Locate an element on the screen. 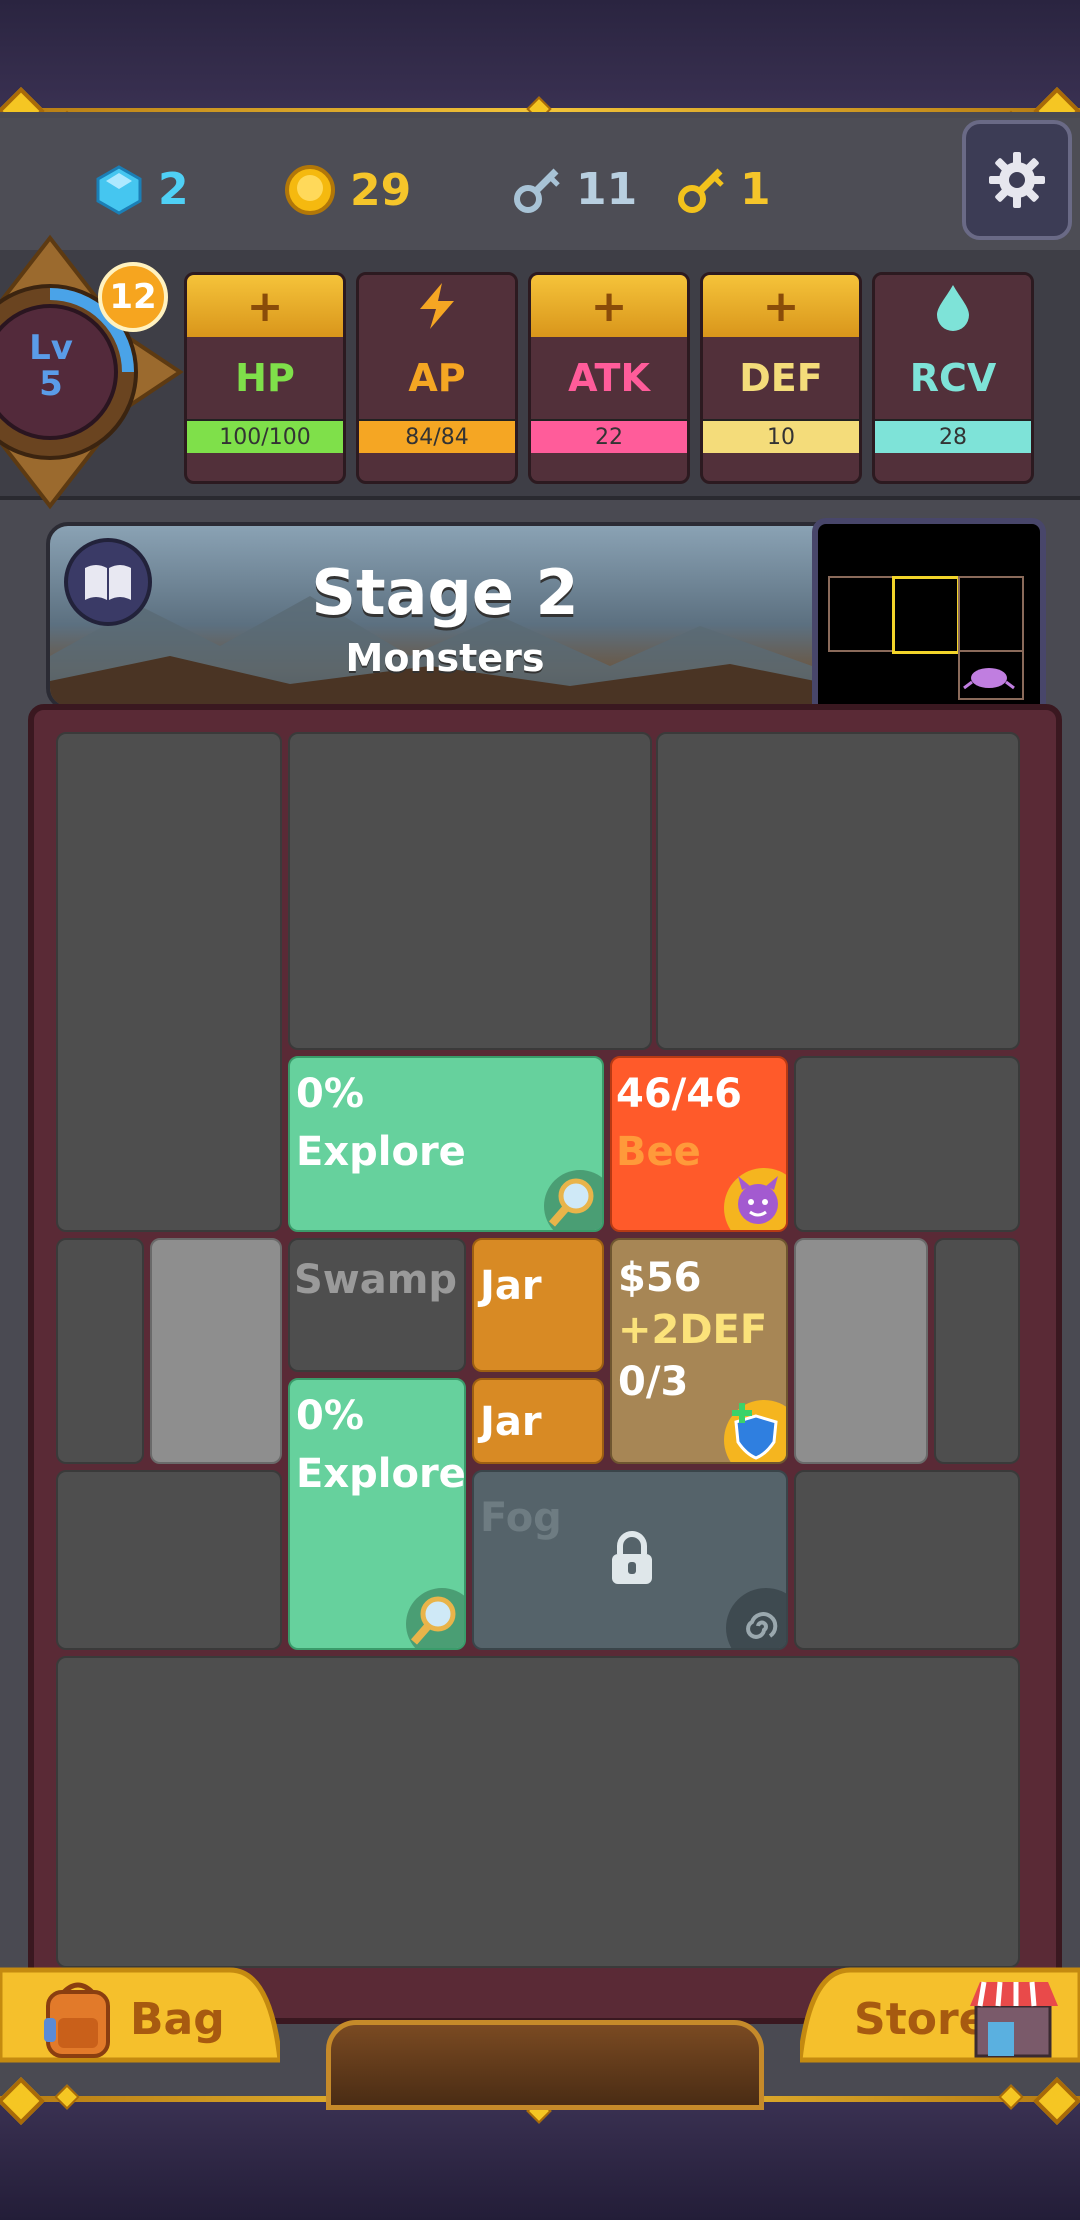 The height and width of the screenshot is (2220, 1080). enemy-tile-bee: 46/46 Bee is located at coordinates (699, 1144).